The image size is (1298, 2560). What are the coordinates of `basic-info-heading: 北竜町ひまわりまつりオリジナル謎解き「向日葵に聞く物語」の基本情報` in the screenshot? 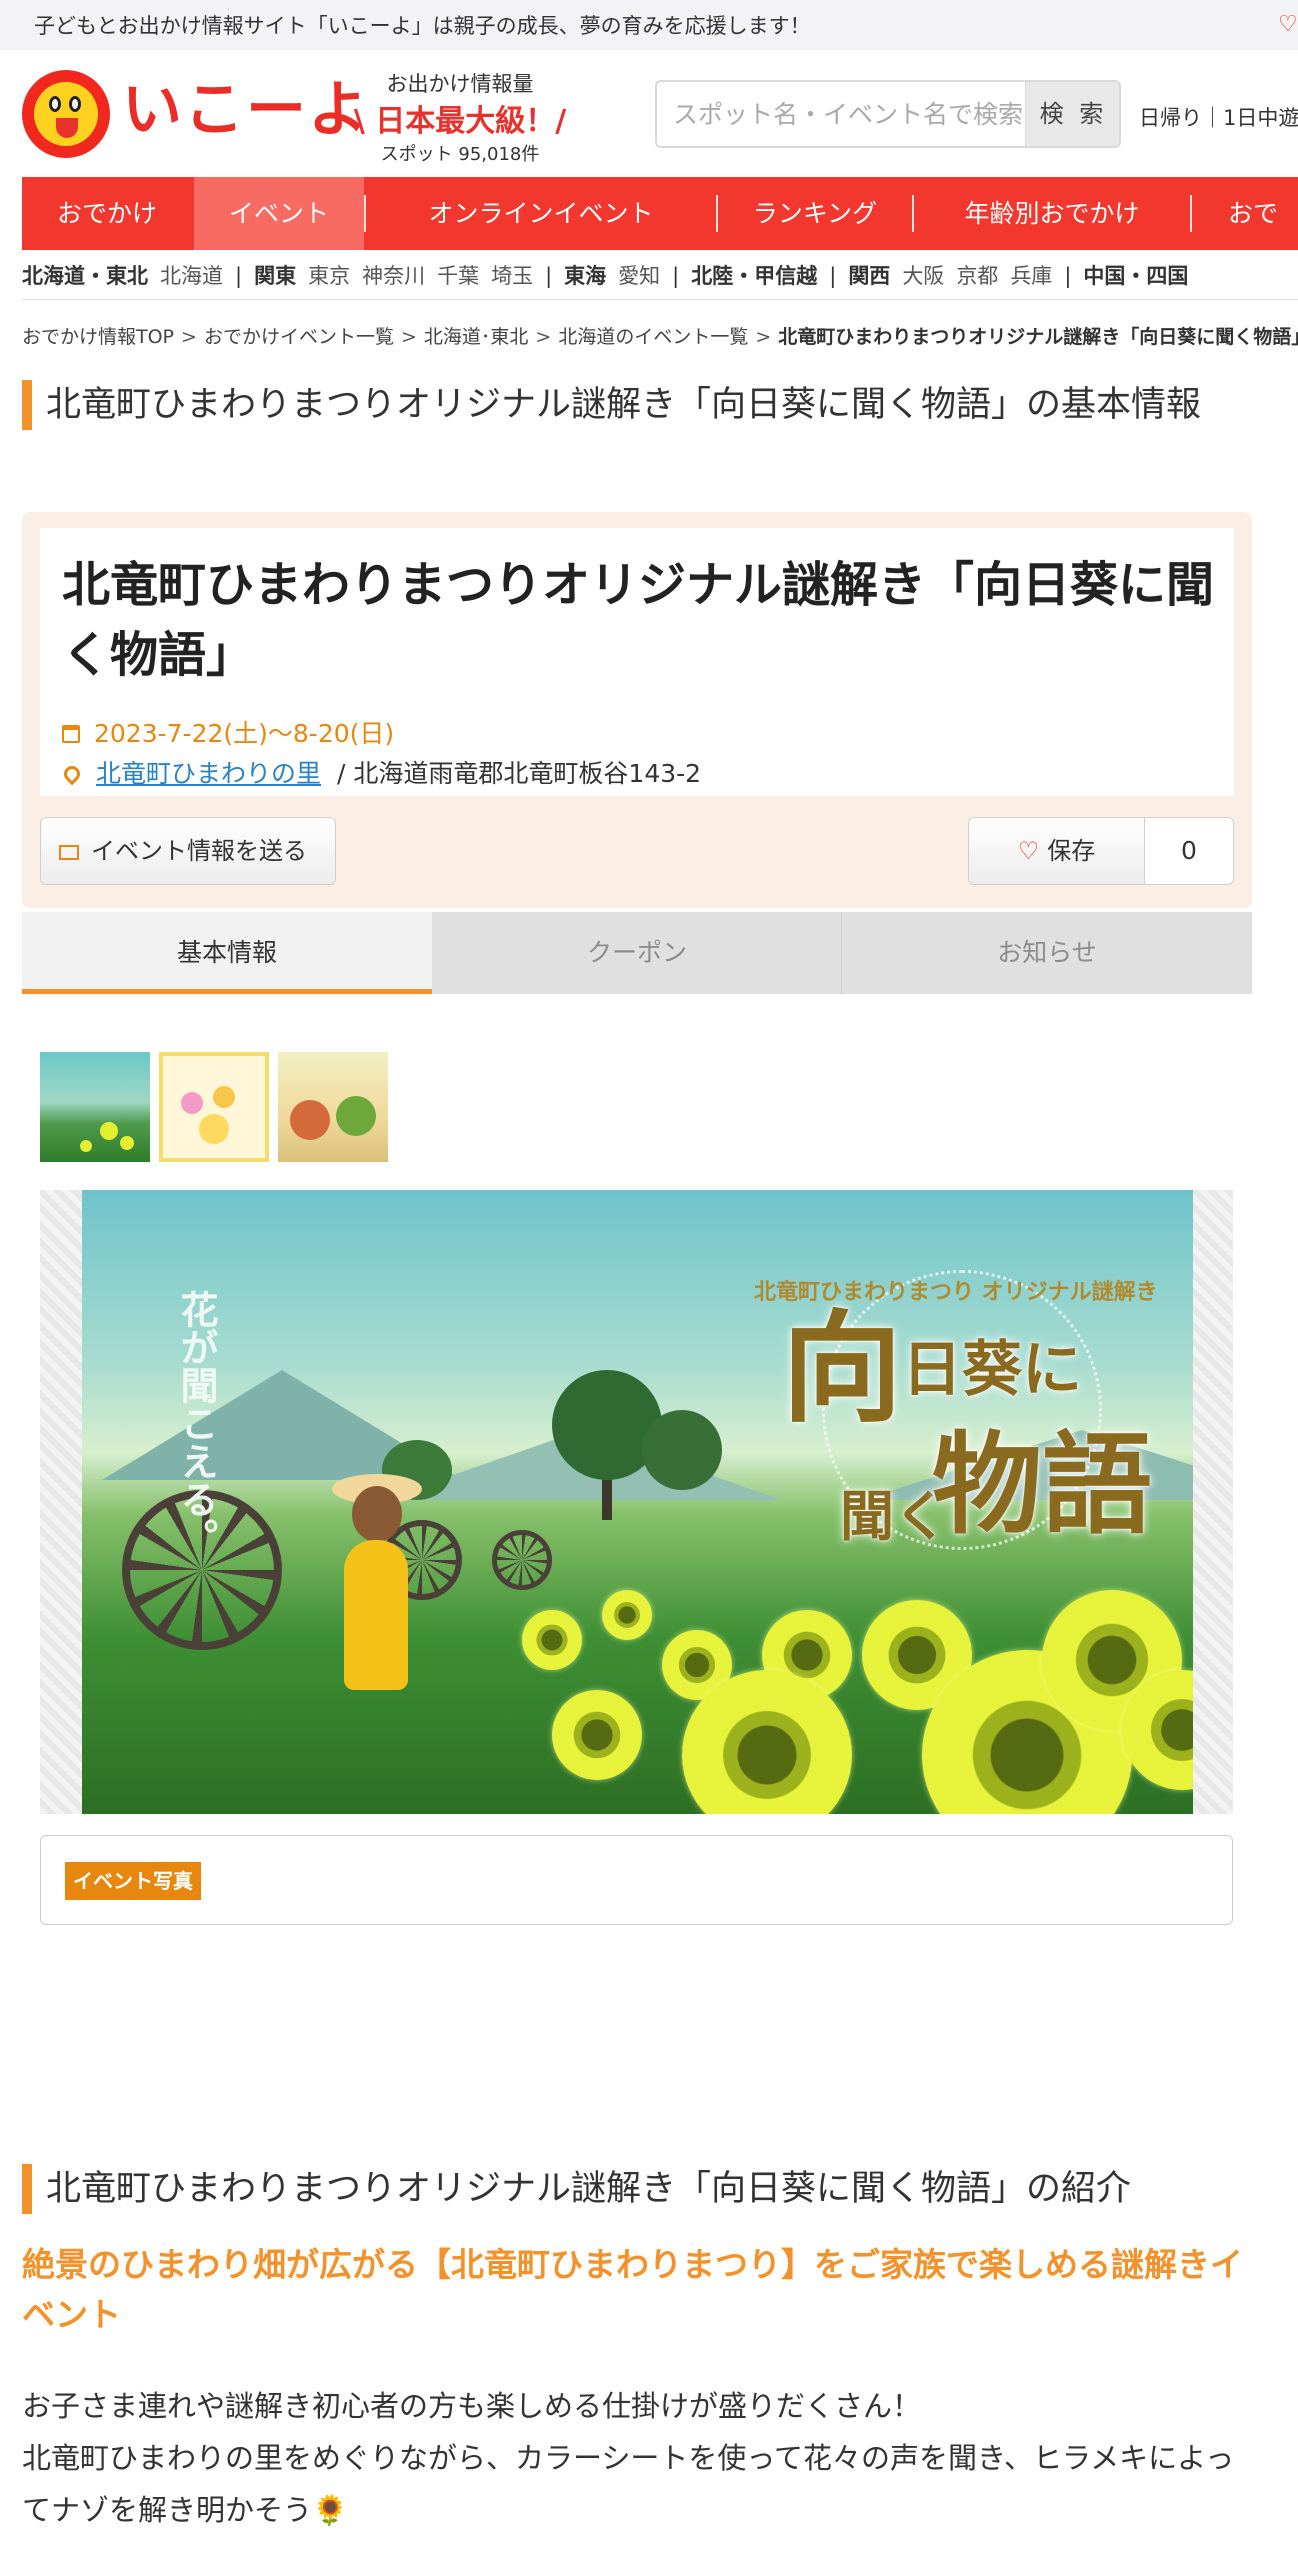 It's located at (637, 405).